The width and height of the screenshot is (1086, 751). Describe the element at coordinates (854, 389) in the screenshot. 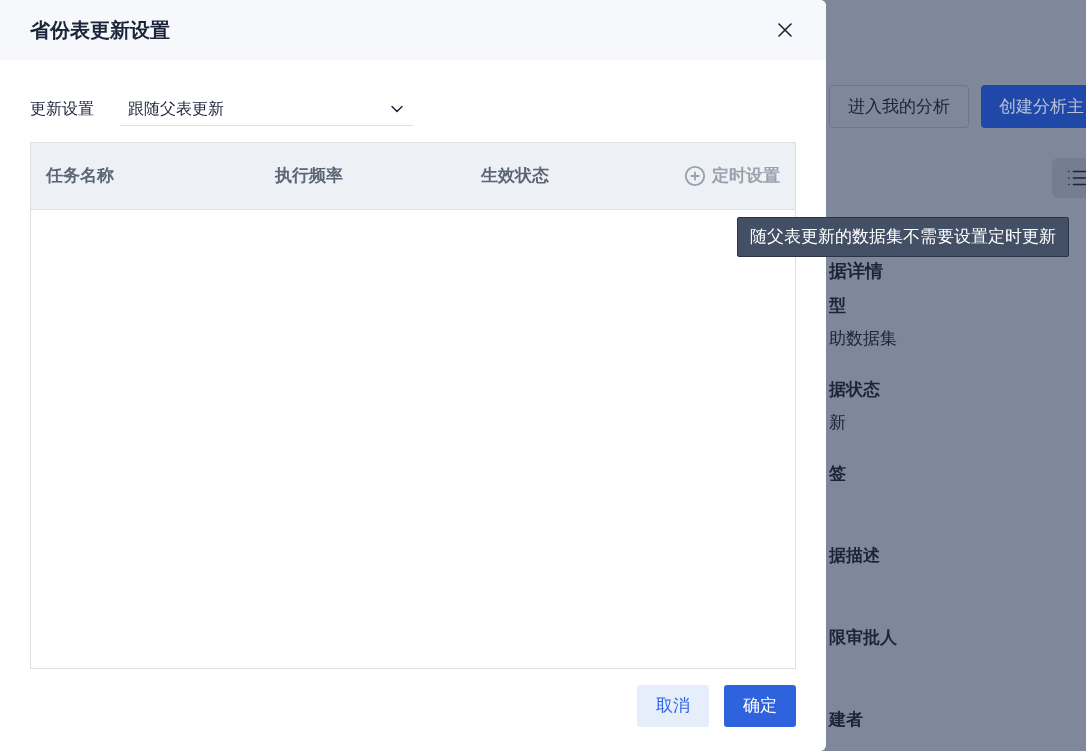

I see `detail-label: 据状态` at that location.